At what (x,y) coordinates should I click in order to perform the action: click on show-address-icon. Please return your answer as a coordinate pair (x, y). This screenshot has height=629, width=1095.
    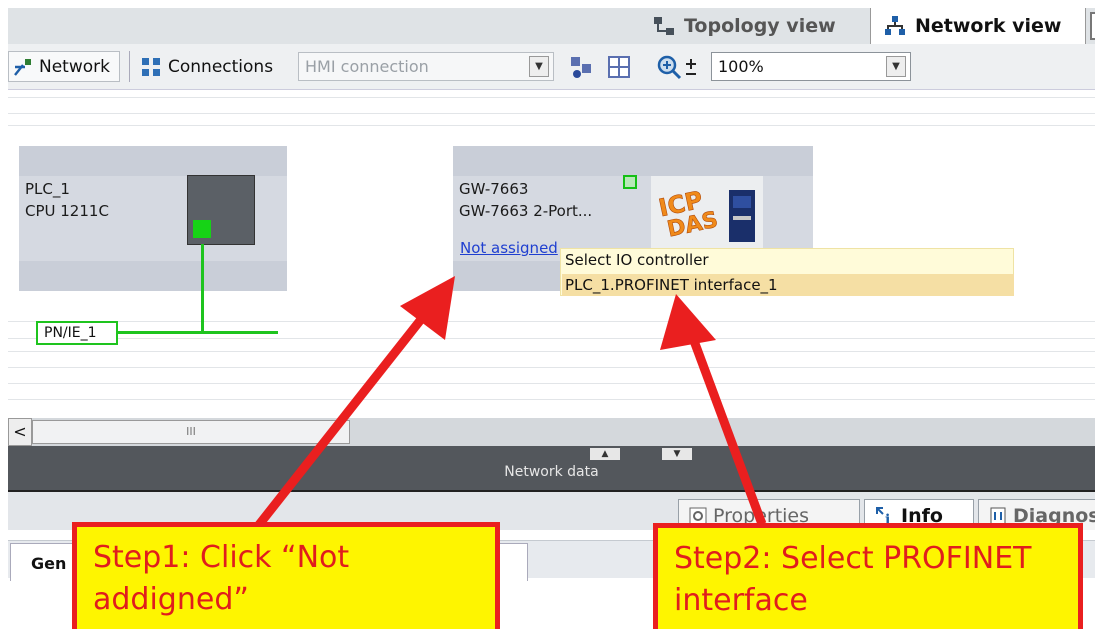
    Looking at the image, I should click on (581, 67).